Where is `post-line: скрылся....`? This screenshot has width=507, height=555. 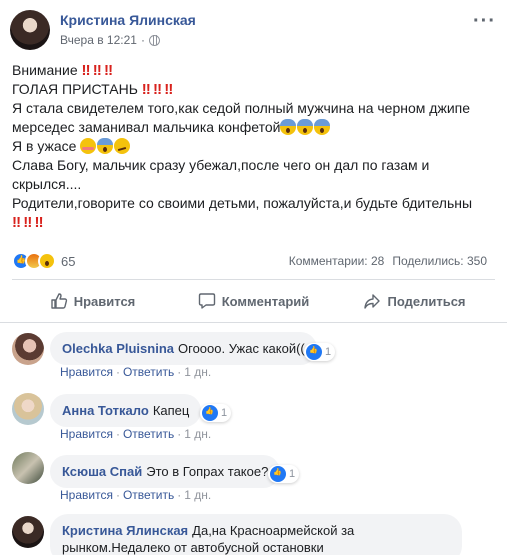 post-line: скрылся.... is located at coordinates (47, 184).